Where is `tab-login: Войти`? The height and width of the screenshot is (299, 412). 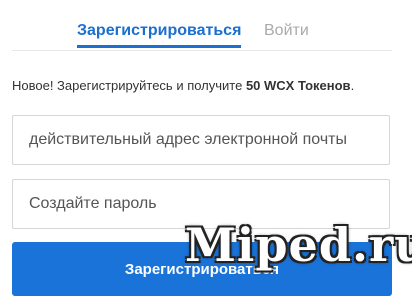
tab-login: Войти is located at coordinates (286, 31).